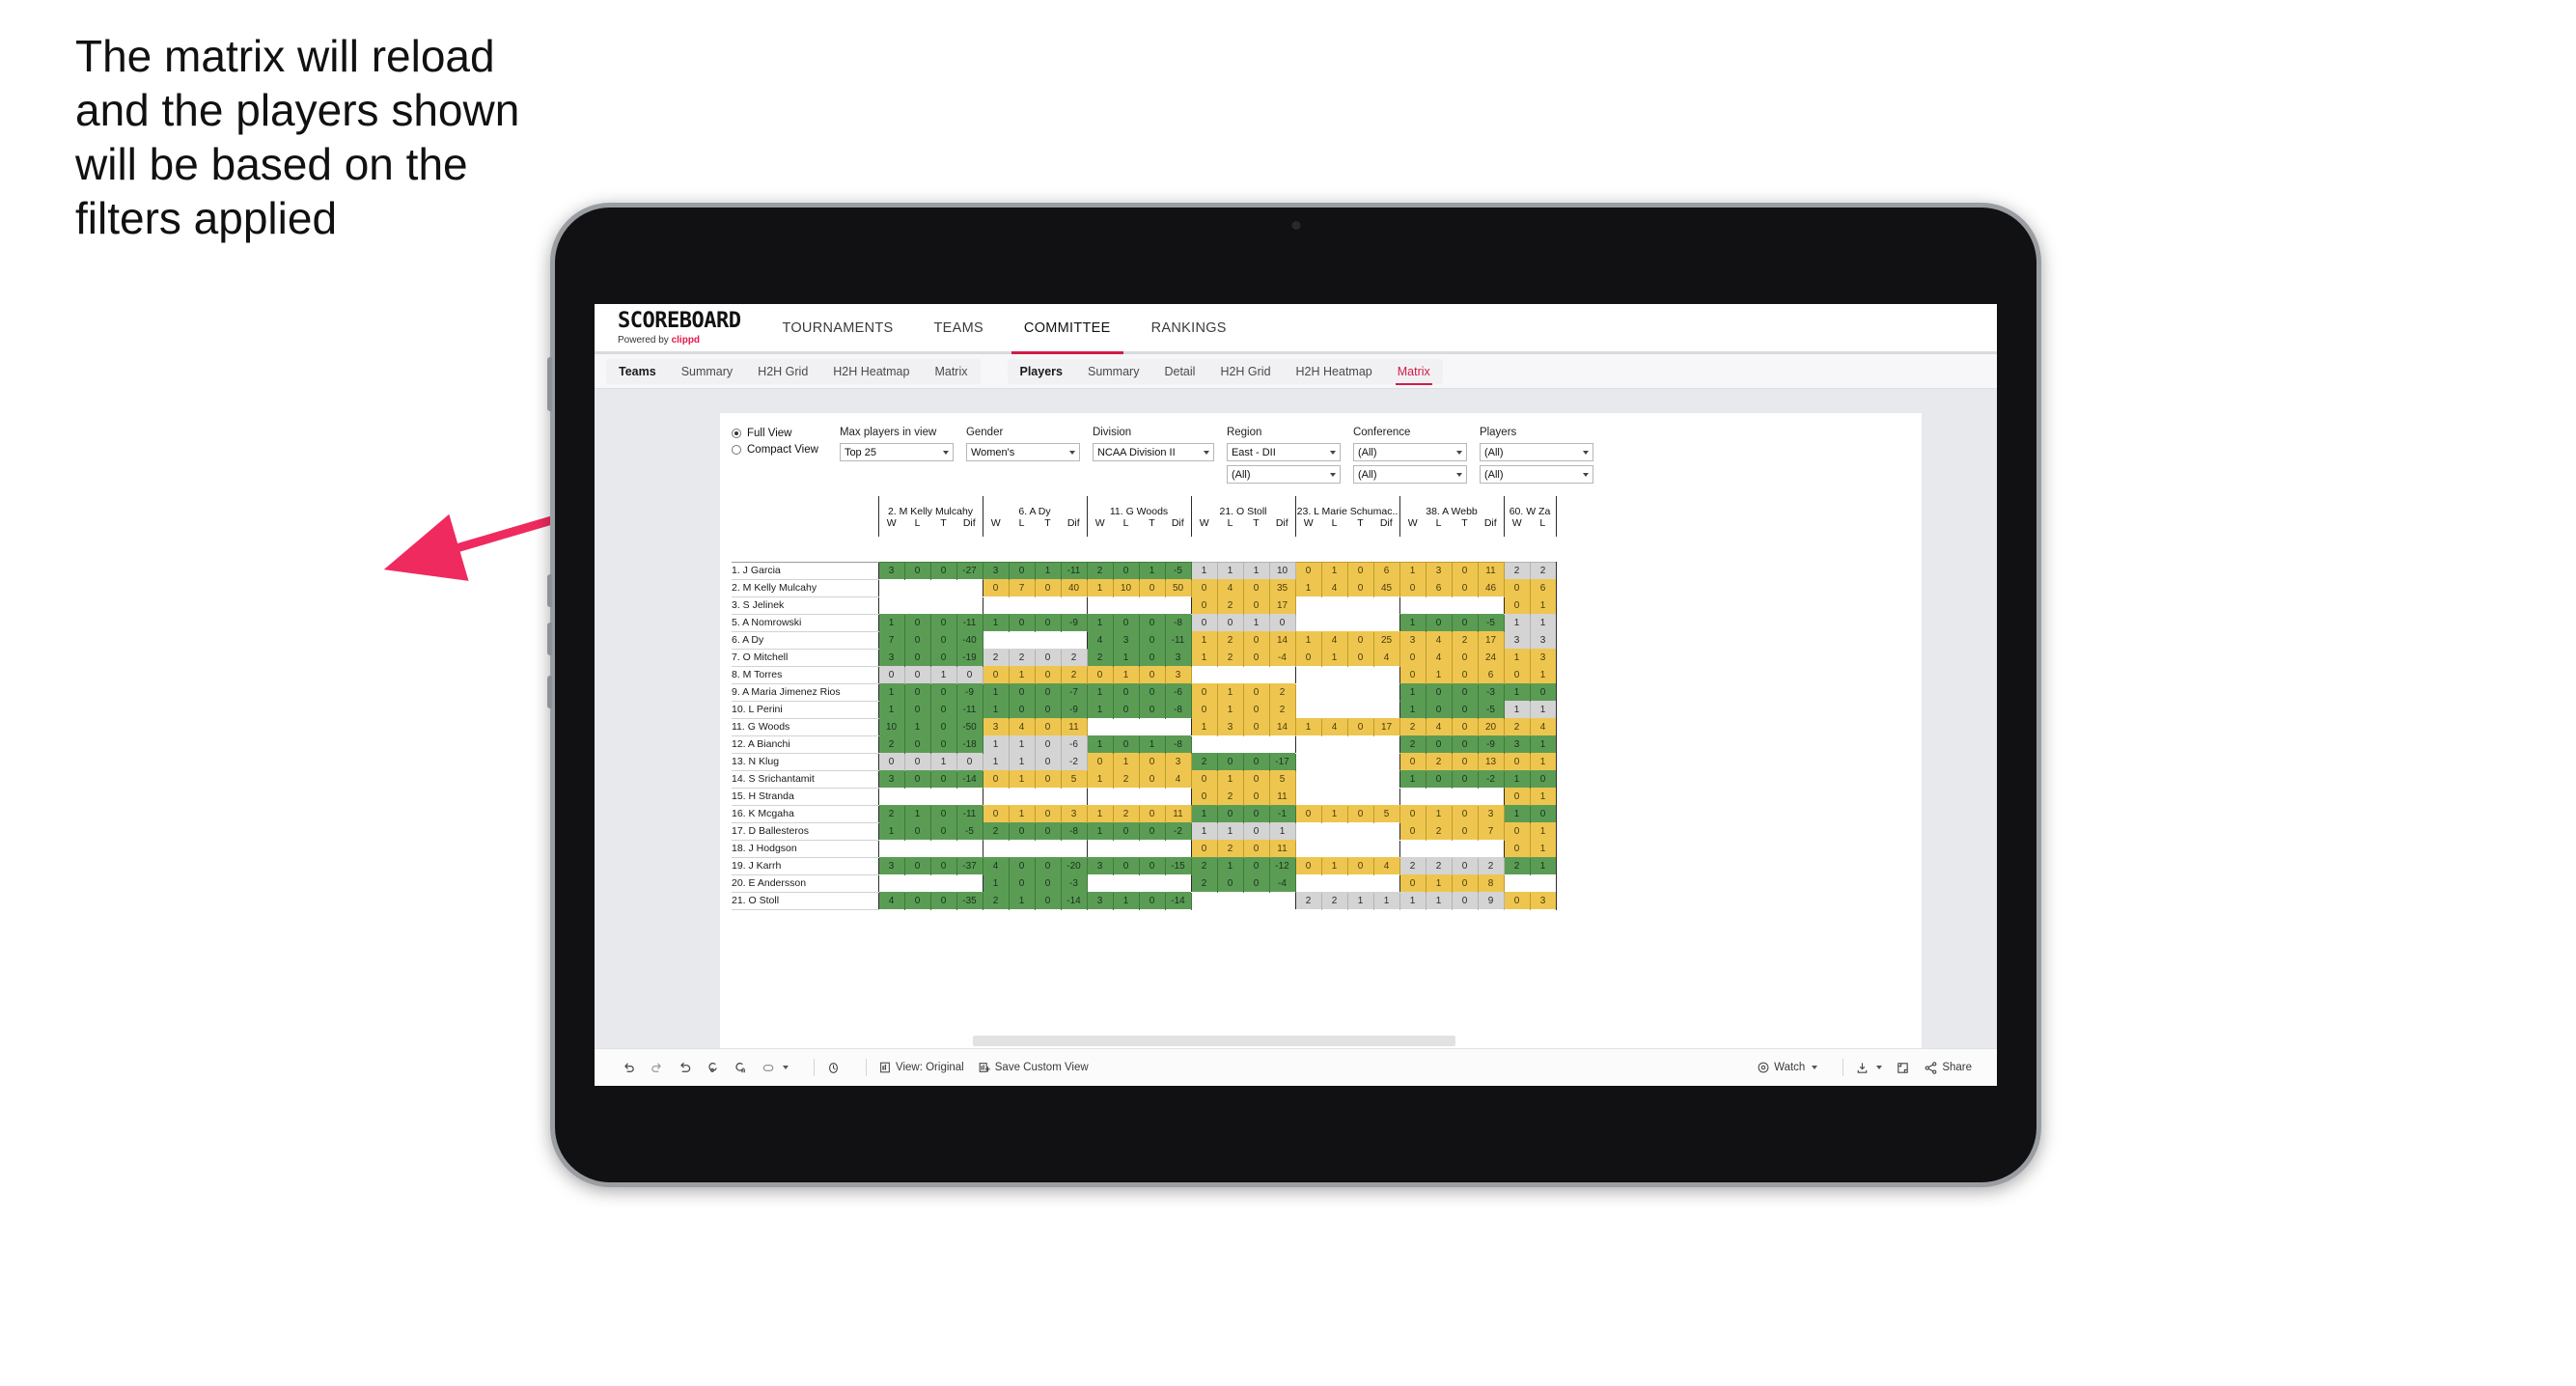  I want to click on matrix-row-label: 18. J Hodgson, so click(805, 849).